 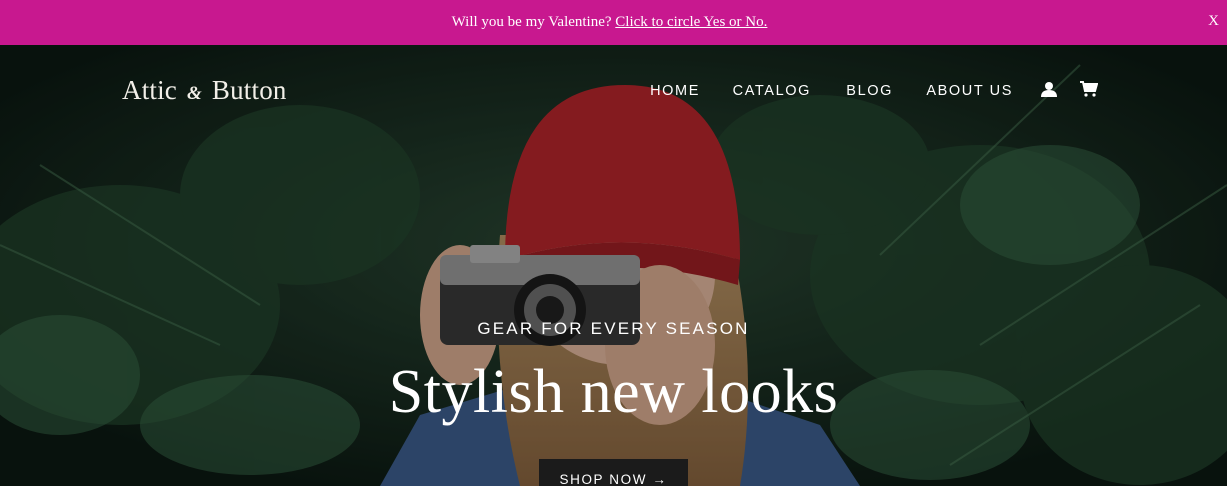 I want to click on nav-home: HOME, so click(x=675, y=91).